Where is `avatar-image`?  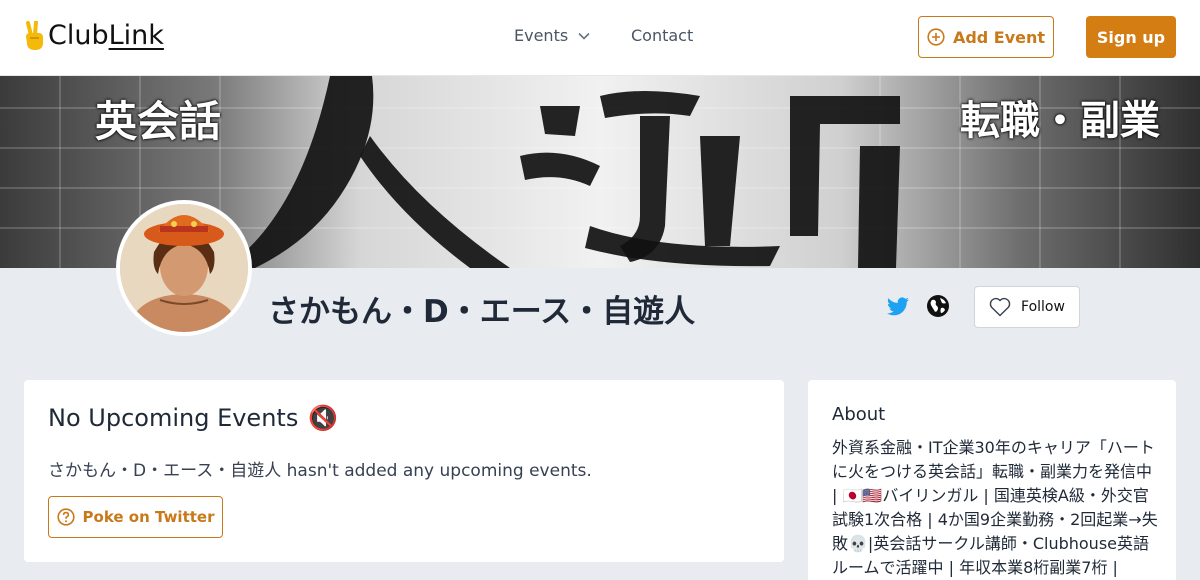
avatar-image is located at coordinates (184, 268).